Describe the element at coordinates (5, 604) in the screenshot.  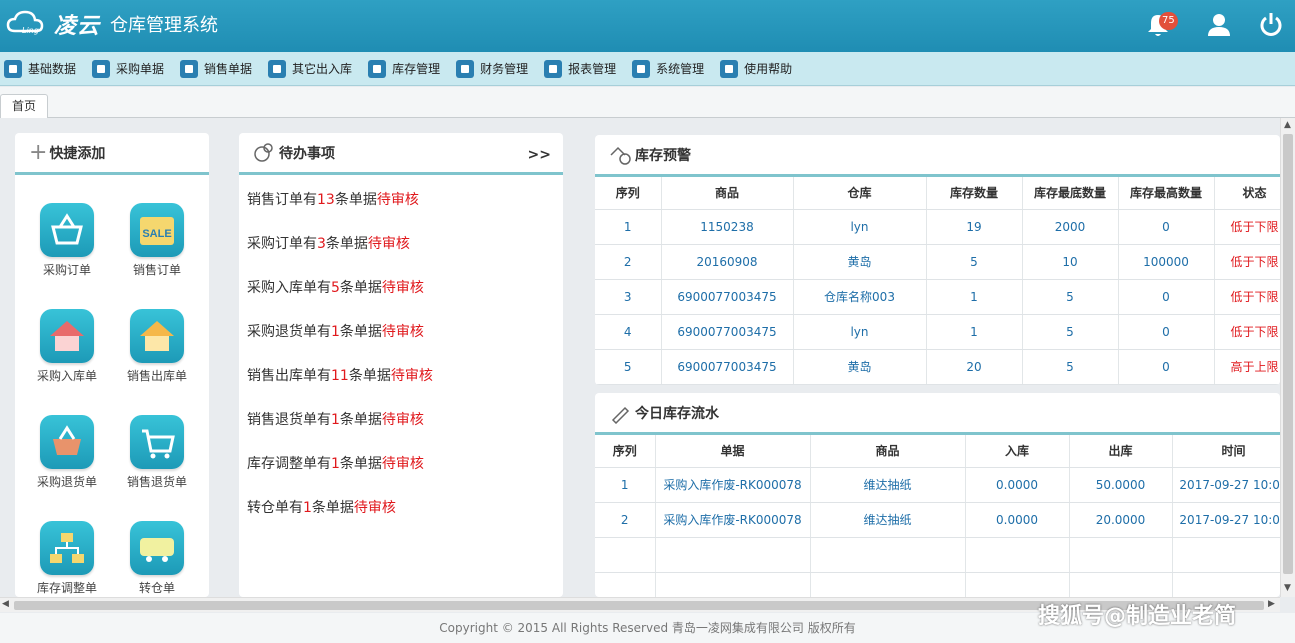
I see `scroll-left-icon: ◀` at that location.